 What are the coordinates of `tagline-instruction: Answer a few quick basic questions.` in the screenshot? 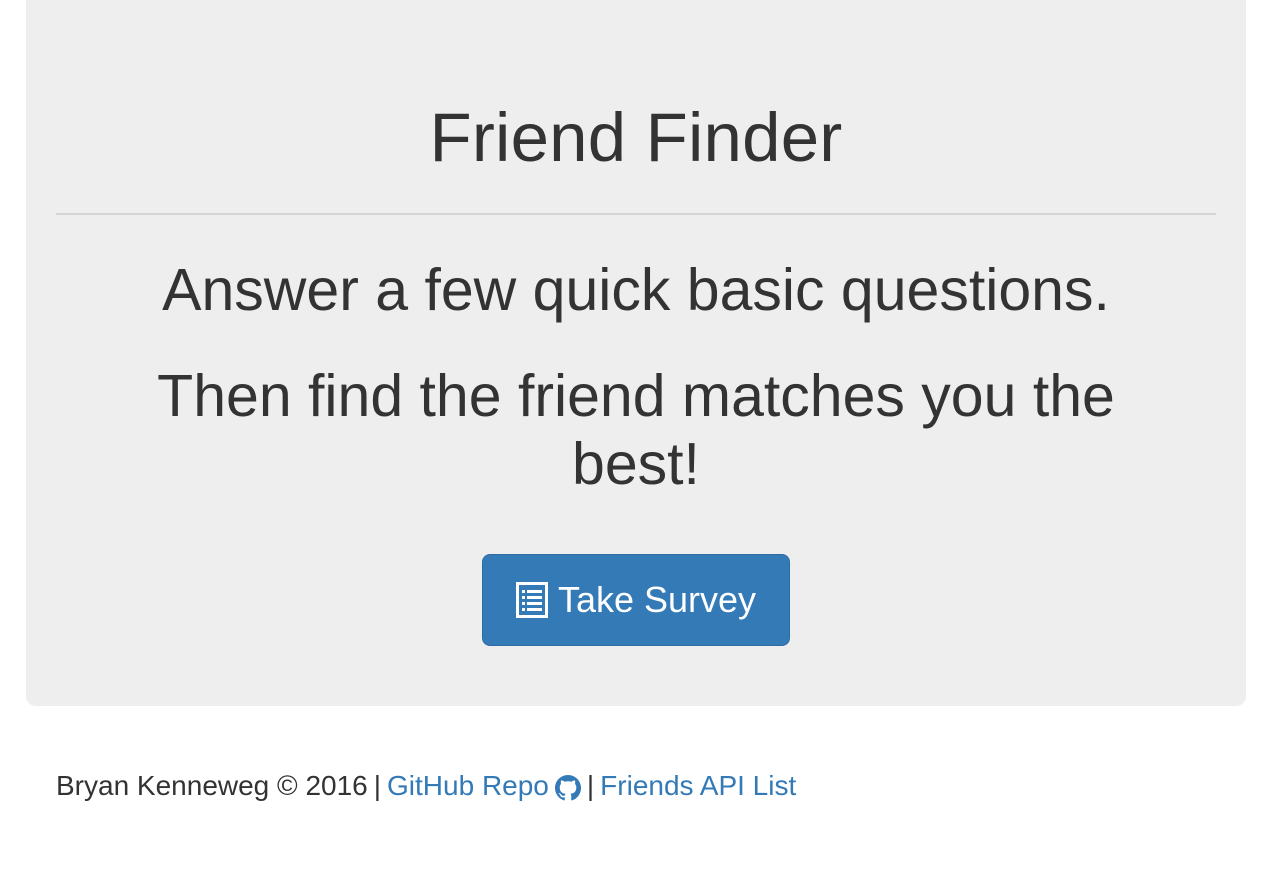 It's located at (636, 290).